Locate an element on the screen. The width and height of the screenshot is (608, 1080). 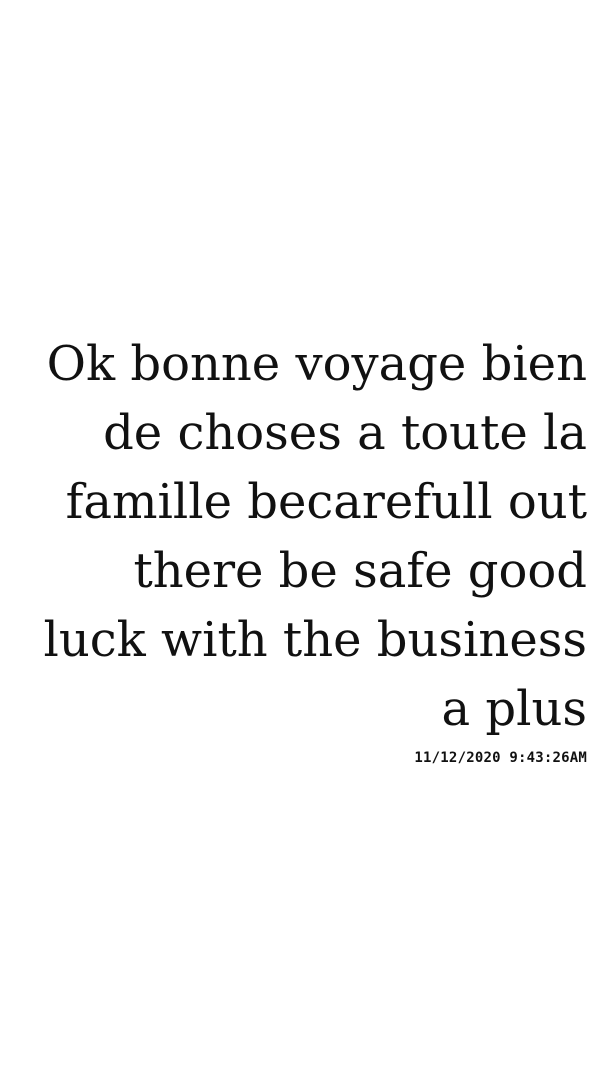
message-line: famille becarefull out is located at coordinates (326, 502).